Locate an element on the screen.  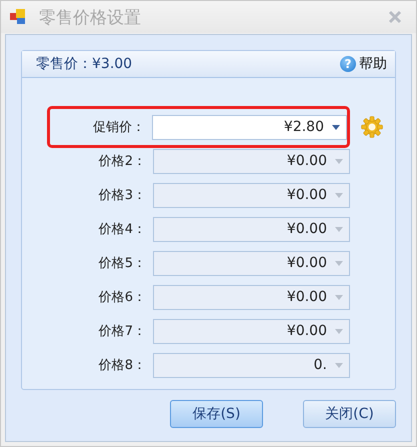
close-icon is located at coordinates (395, 17).